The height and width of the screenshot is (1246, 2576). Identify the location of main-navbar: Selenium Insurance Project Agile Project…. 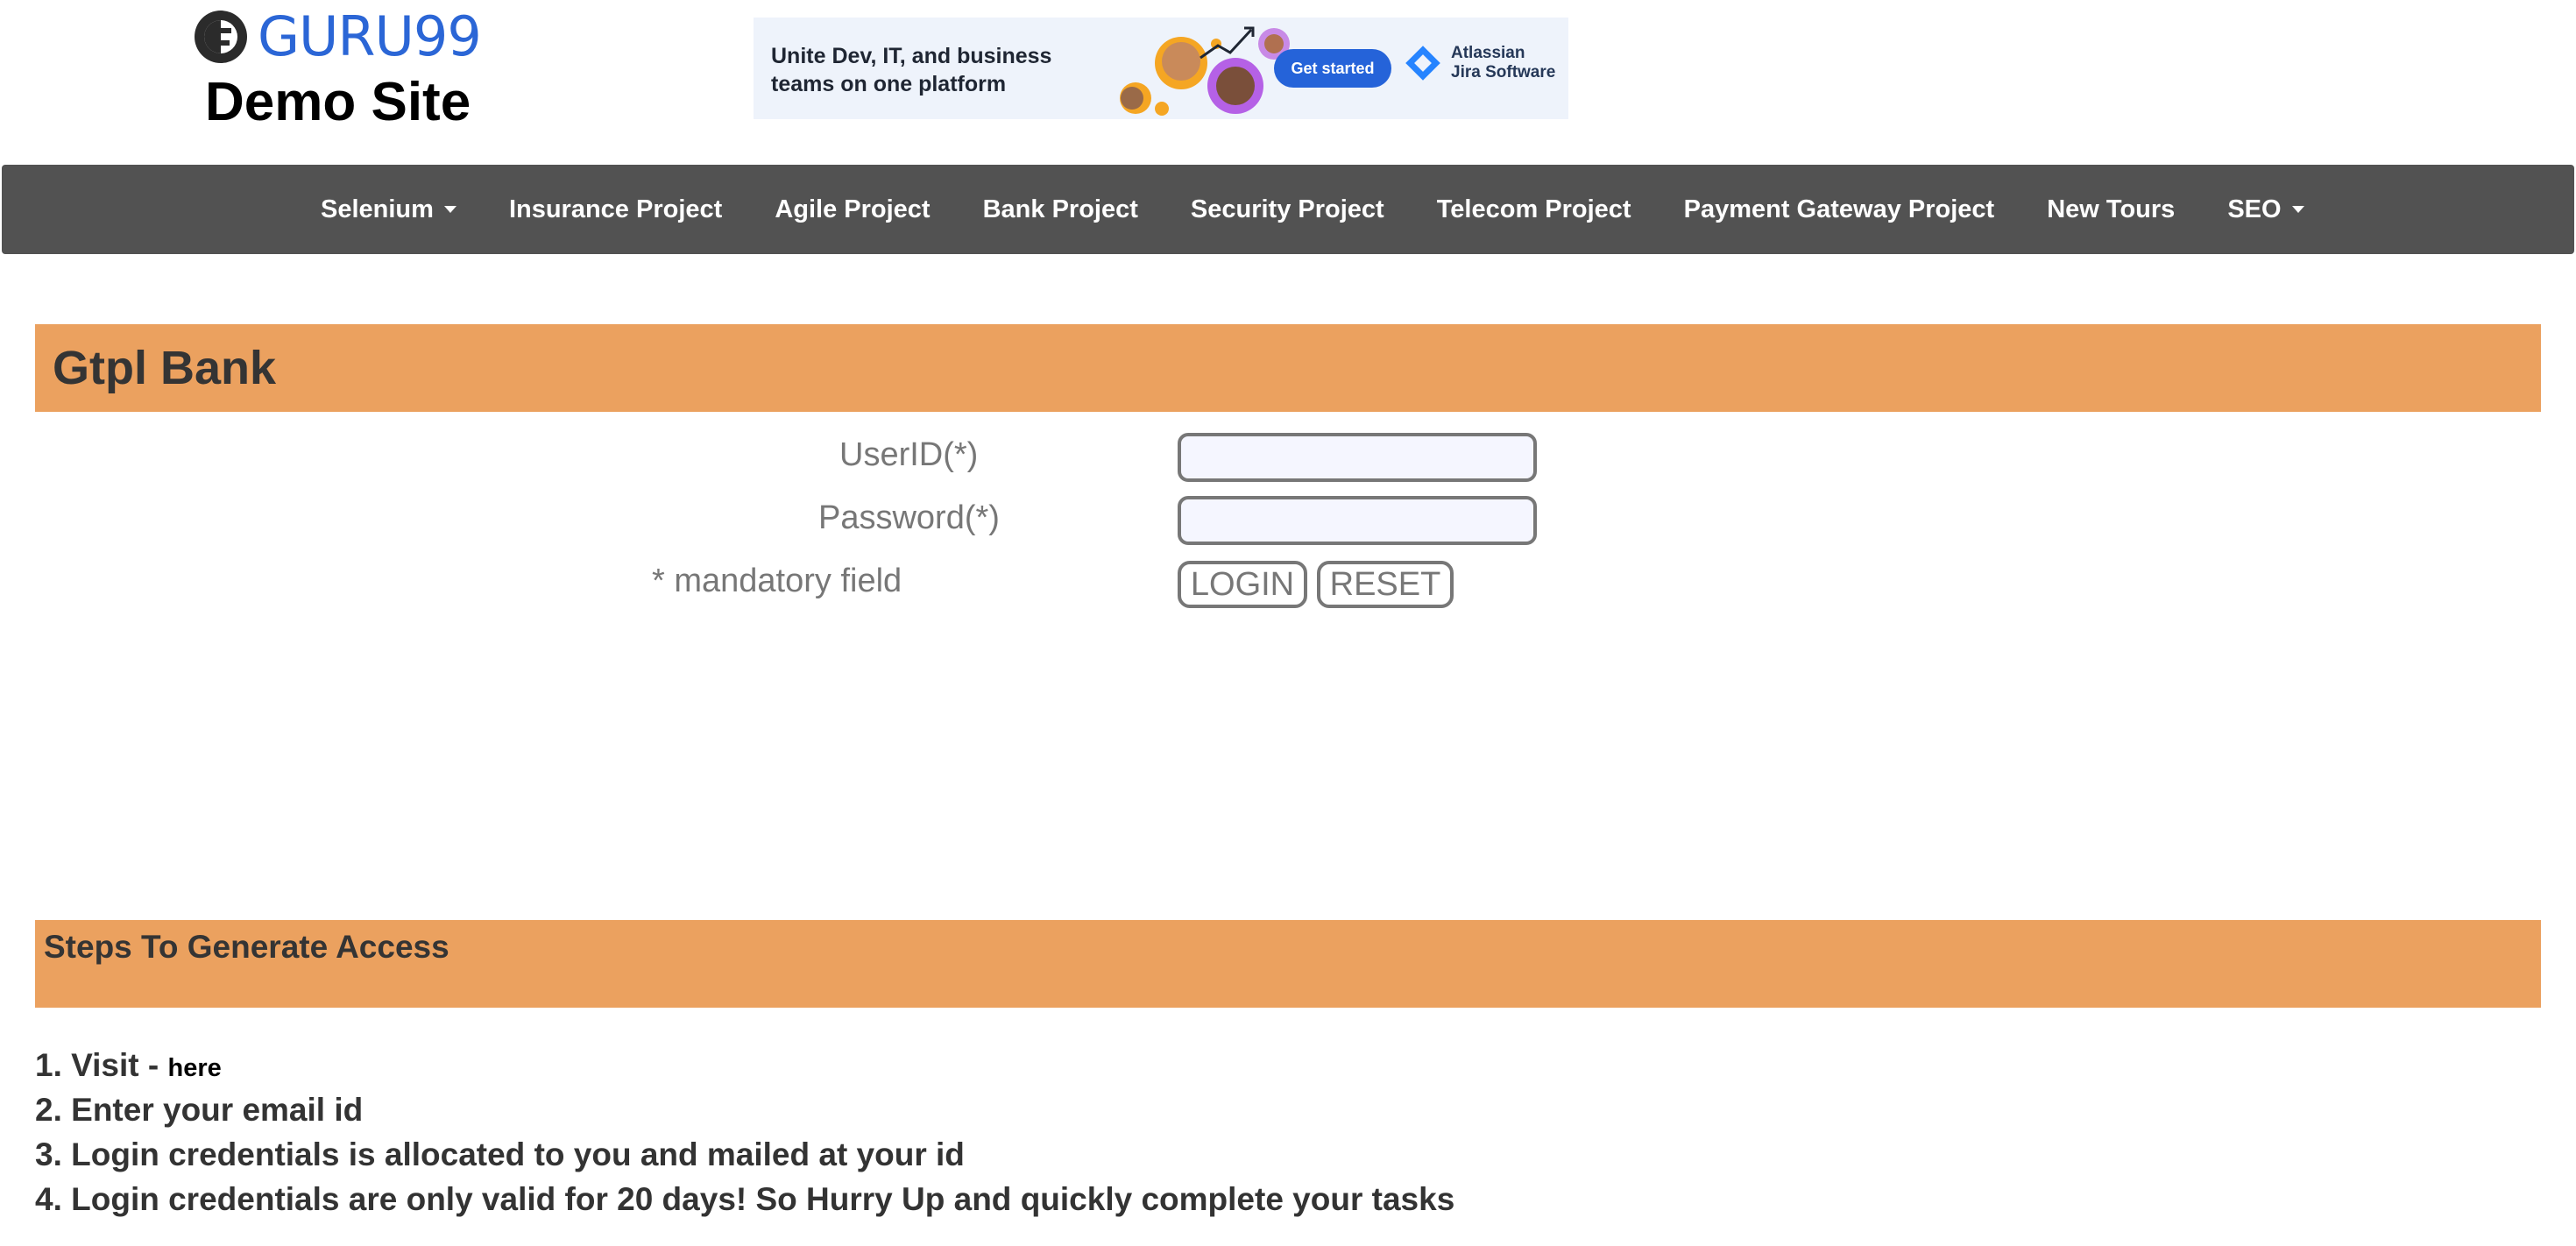
(1288, 209).